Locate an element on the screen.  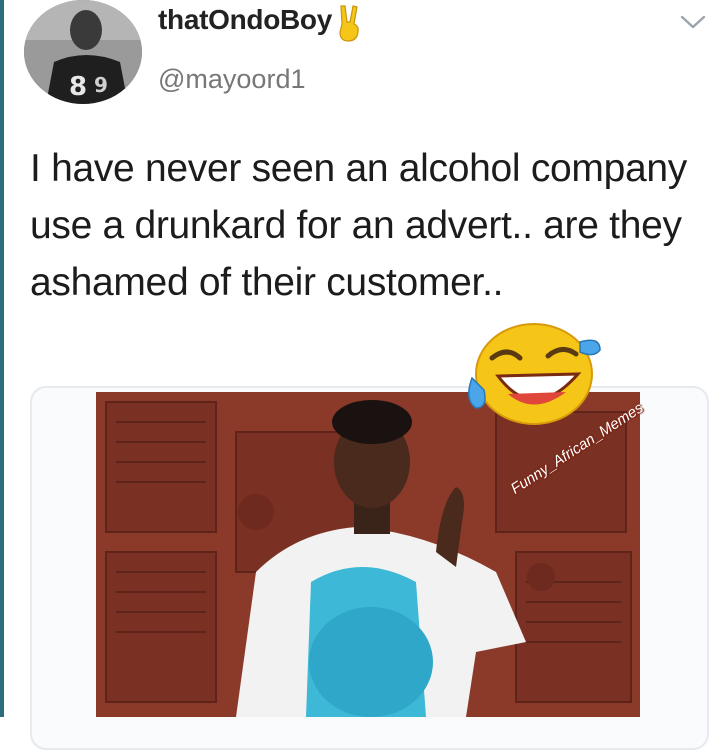
svg-text: 8 is located at coordinates (78, 87).